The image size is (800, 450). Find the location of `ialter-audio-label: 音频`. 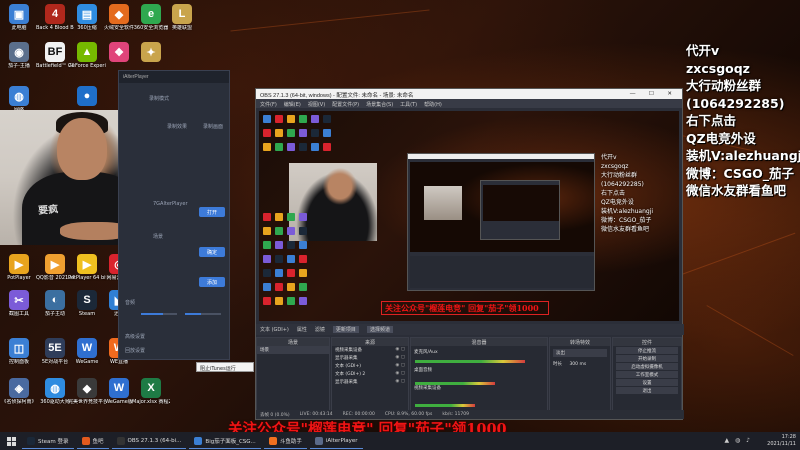

ialter-audio-label: 音频 is located at coordinates (130, 303).